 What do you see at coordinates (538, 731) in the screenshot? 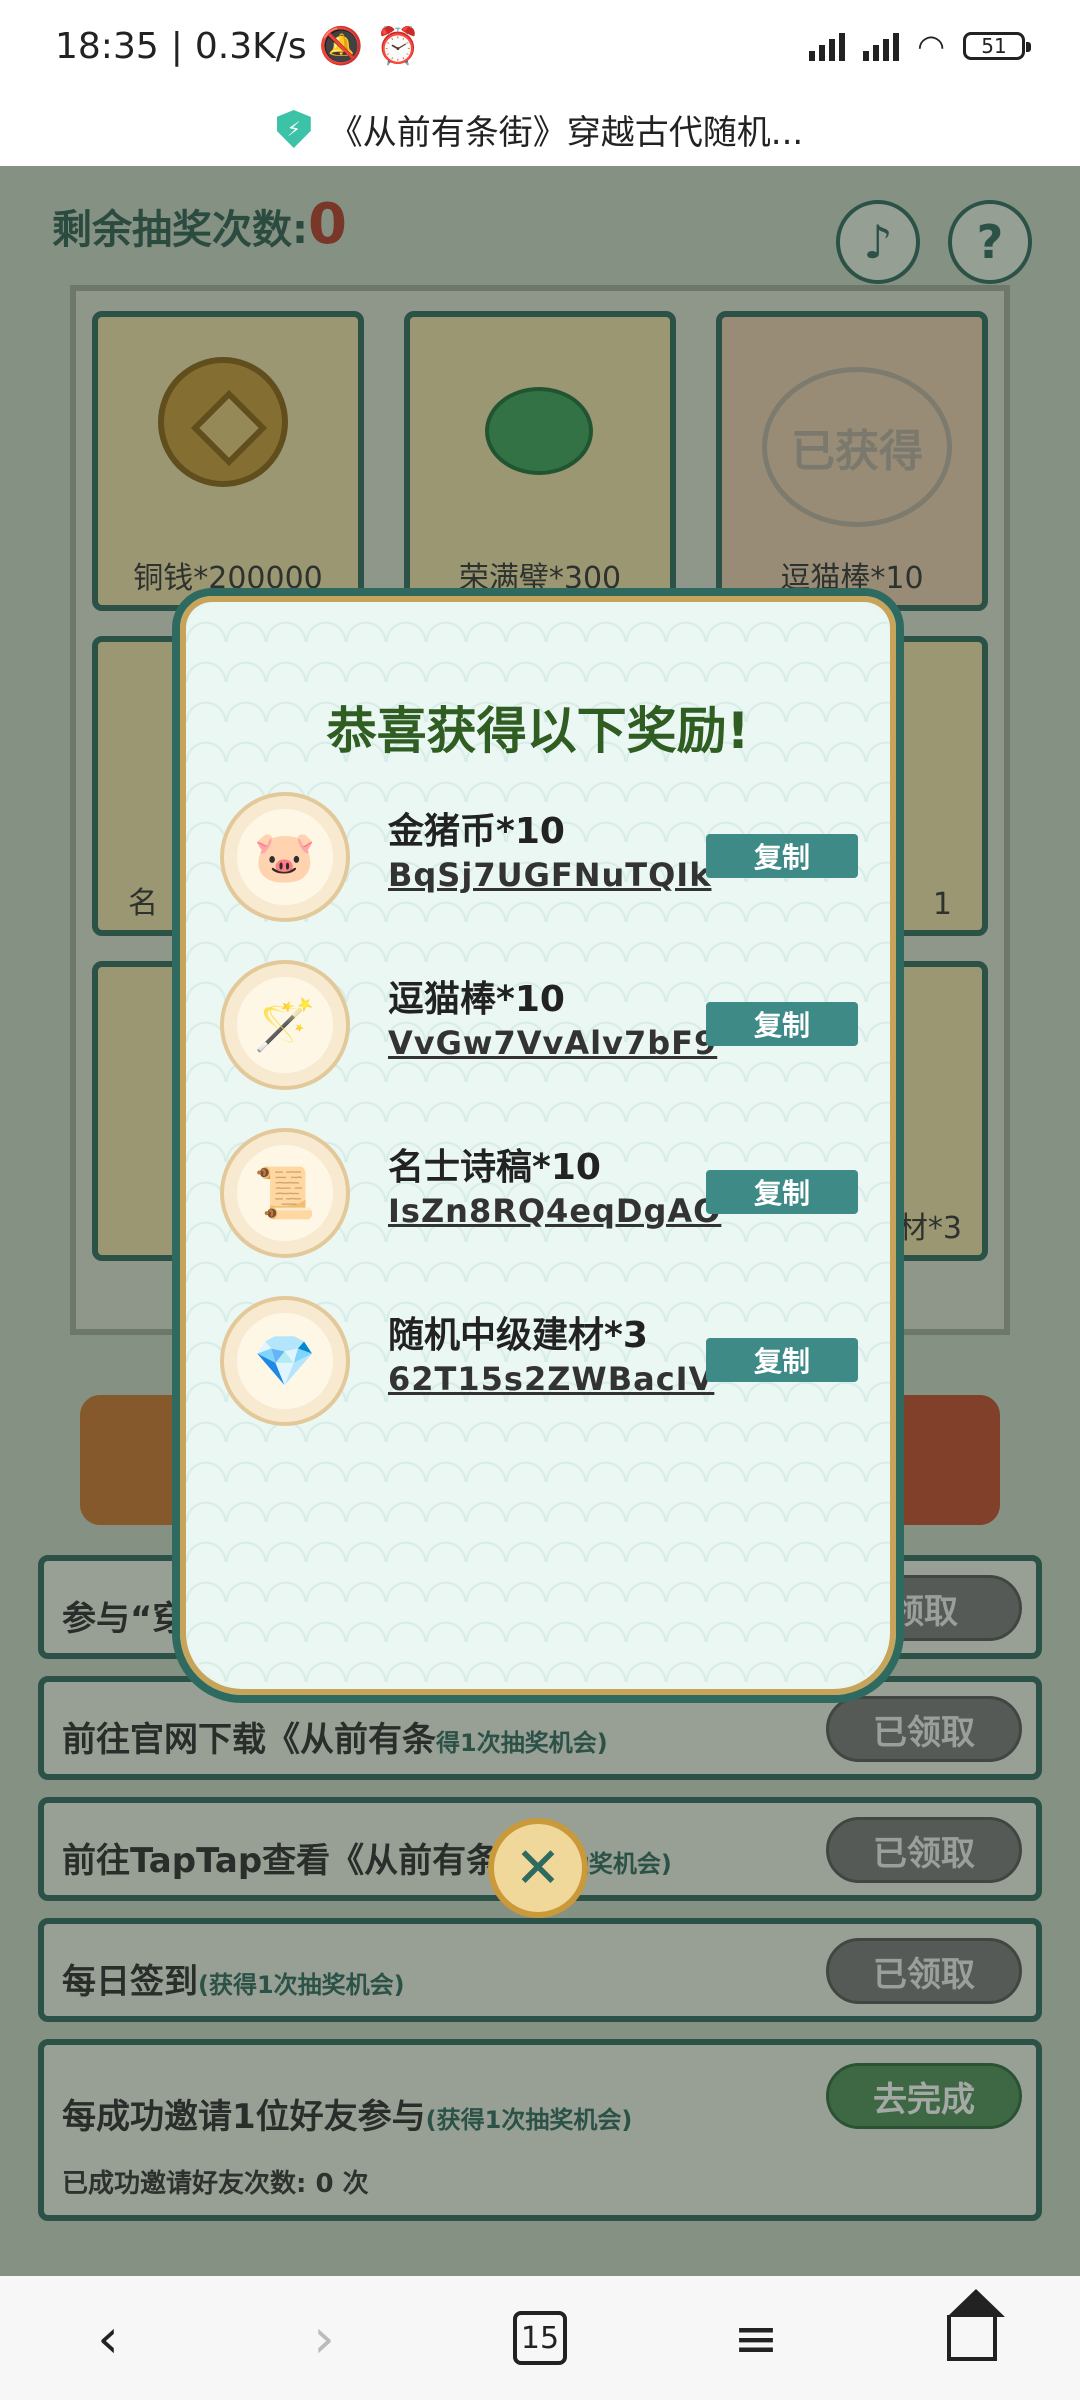
I see `modal-title: 恭喜获得以下奖励!` at bounding box center [538, 731].